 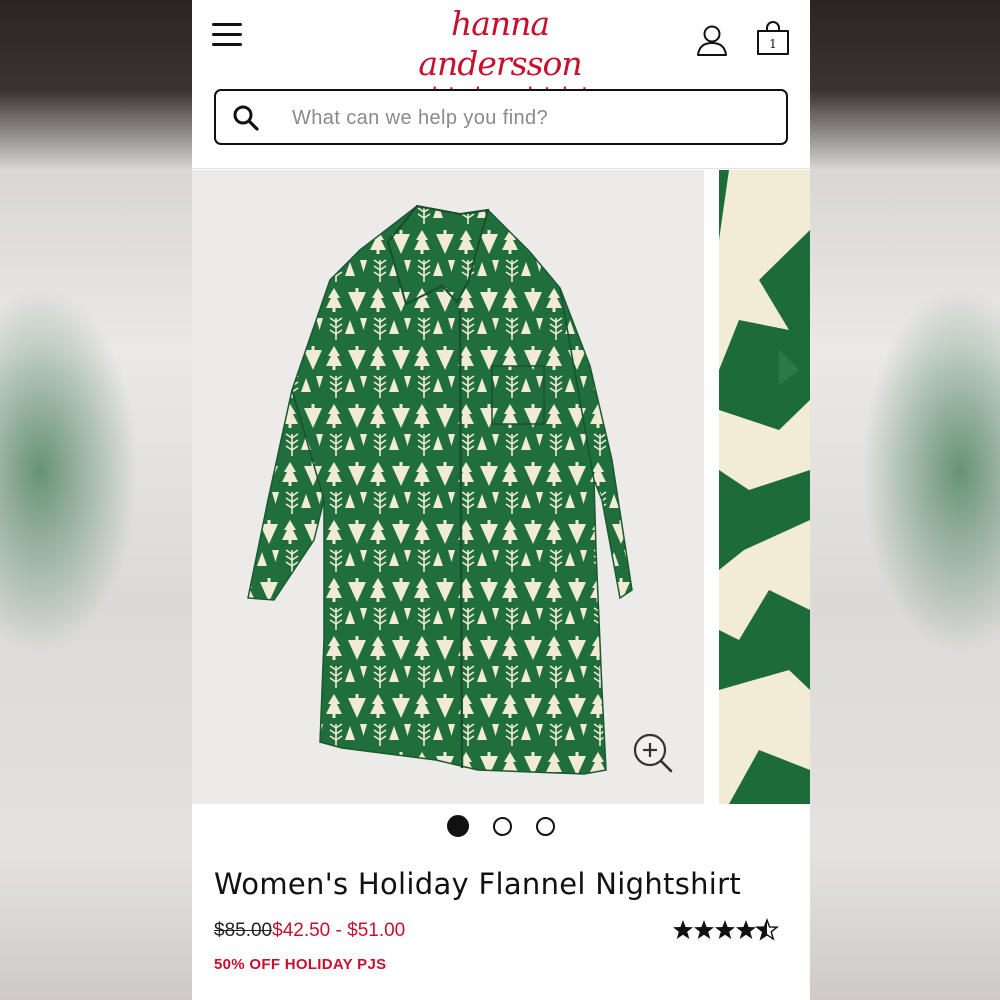 What do you see at coordinates (773, 44) in the screenshot?
I see `bag-count-badge: 1` at bounding box center [773, 44].